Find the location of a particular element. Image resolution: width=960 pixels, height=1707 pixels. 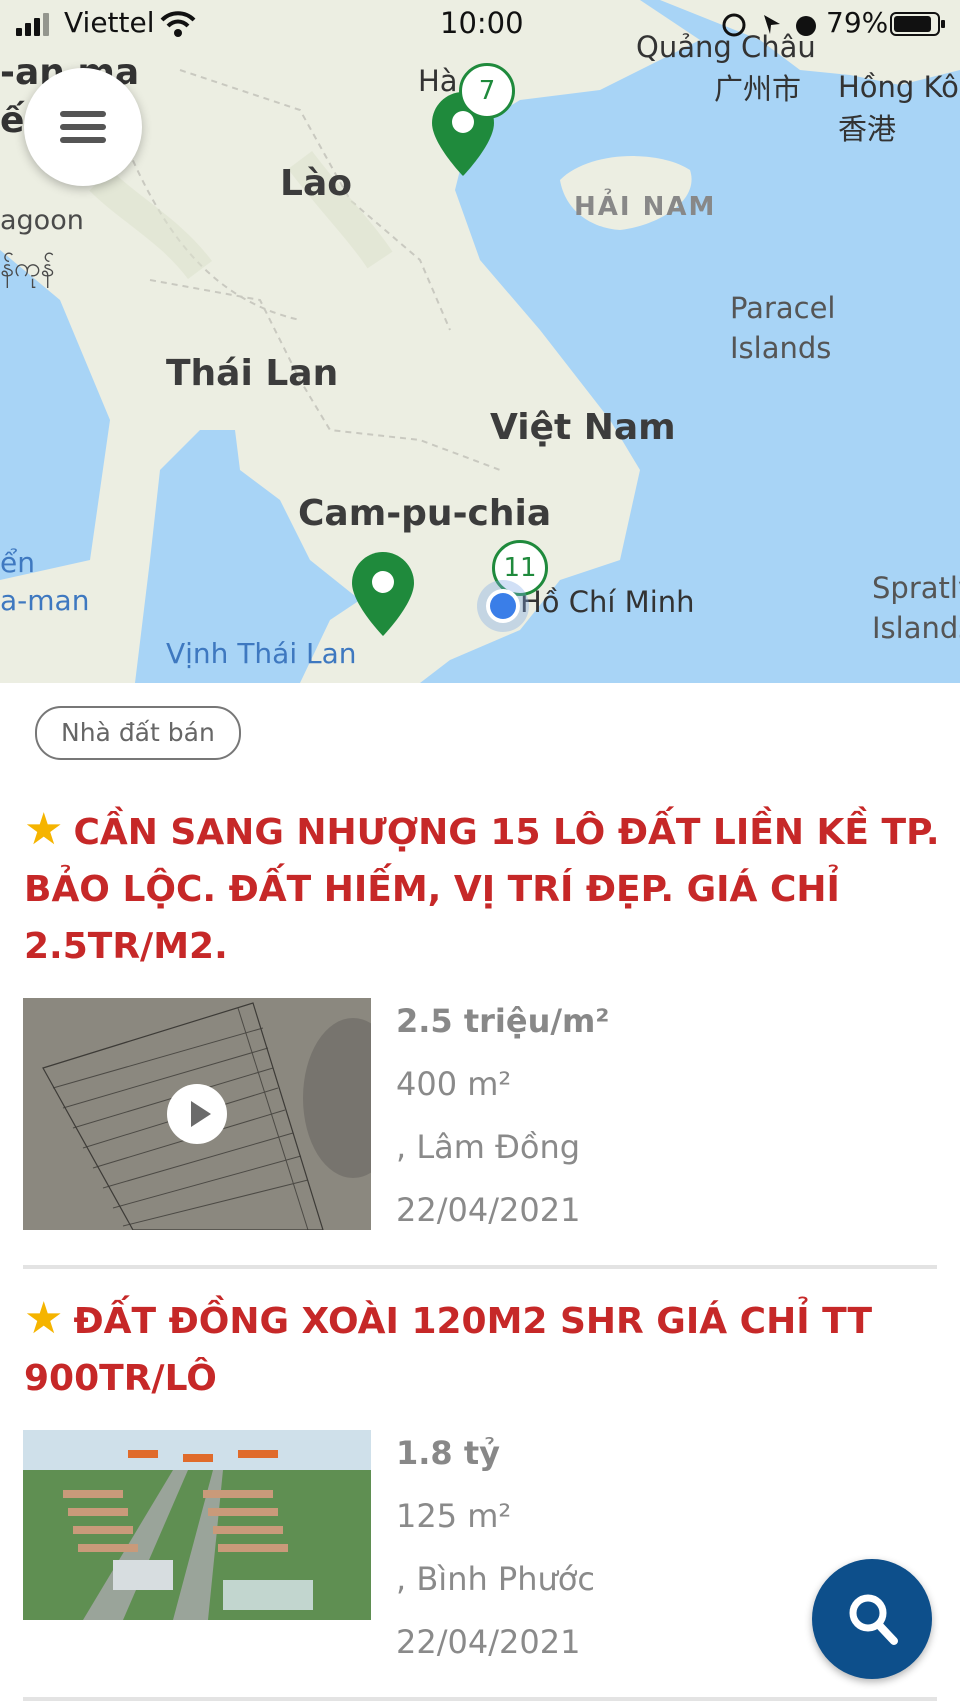

map-label: န်ကုန် is located at coordinates (27, 267).